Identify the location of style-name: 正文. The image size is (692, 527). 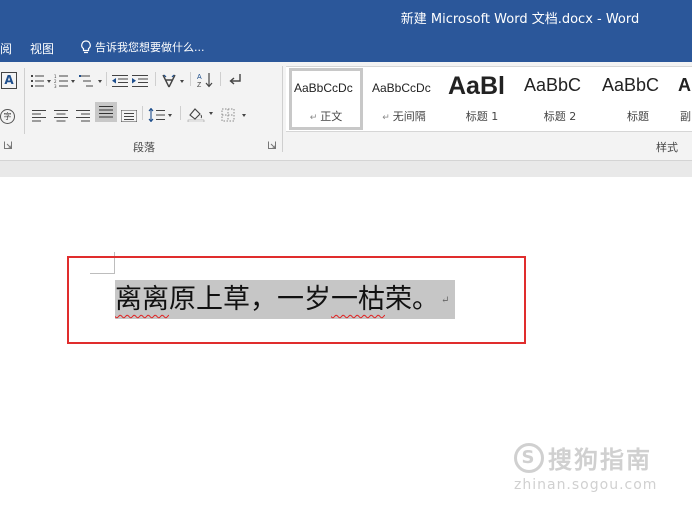
(331, 116).